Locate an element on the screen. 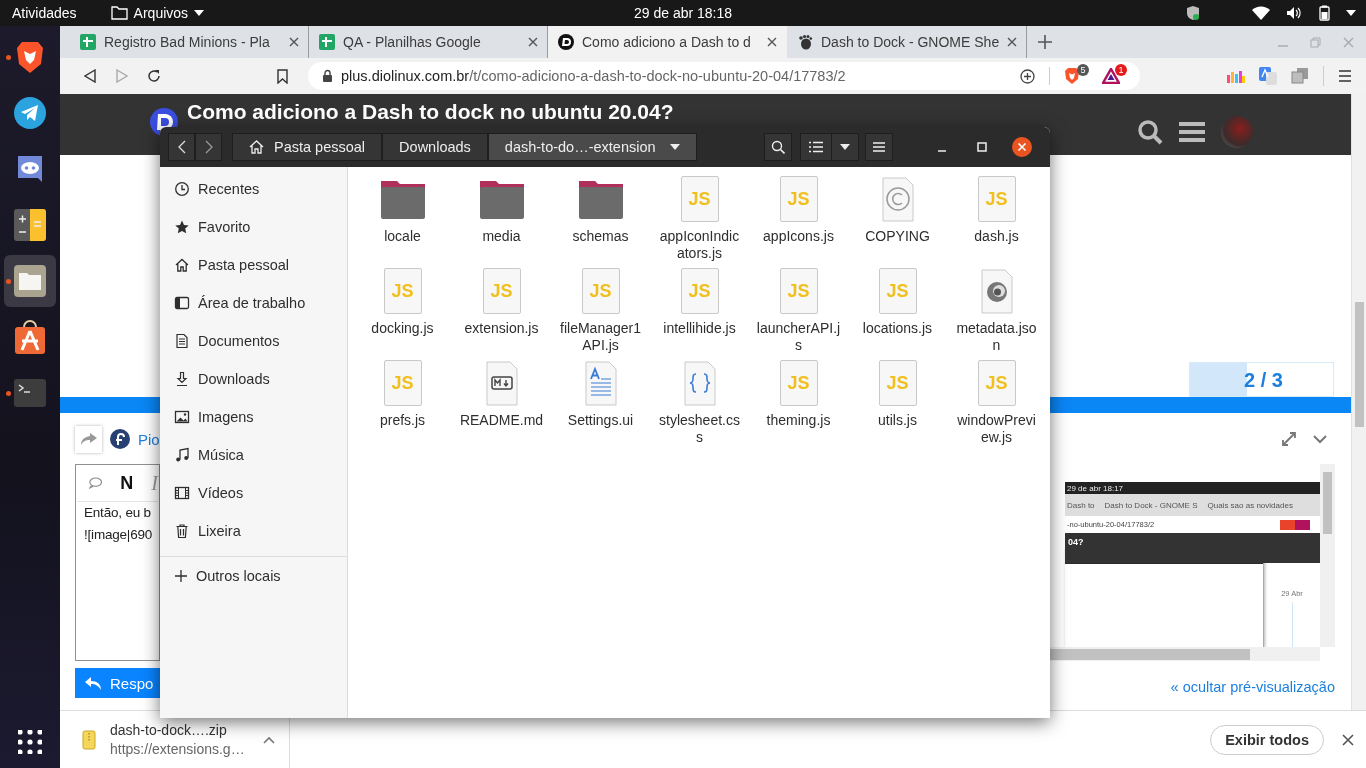  activities-button: Atividades is located at coordinates (44, 13).